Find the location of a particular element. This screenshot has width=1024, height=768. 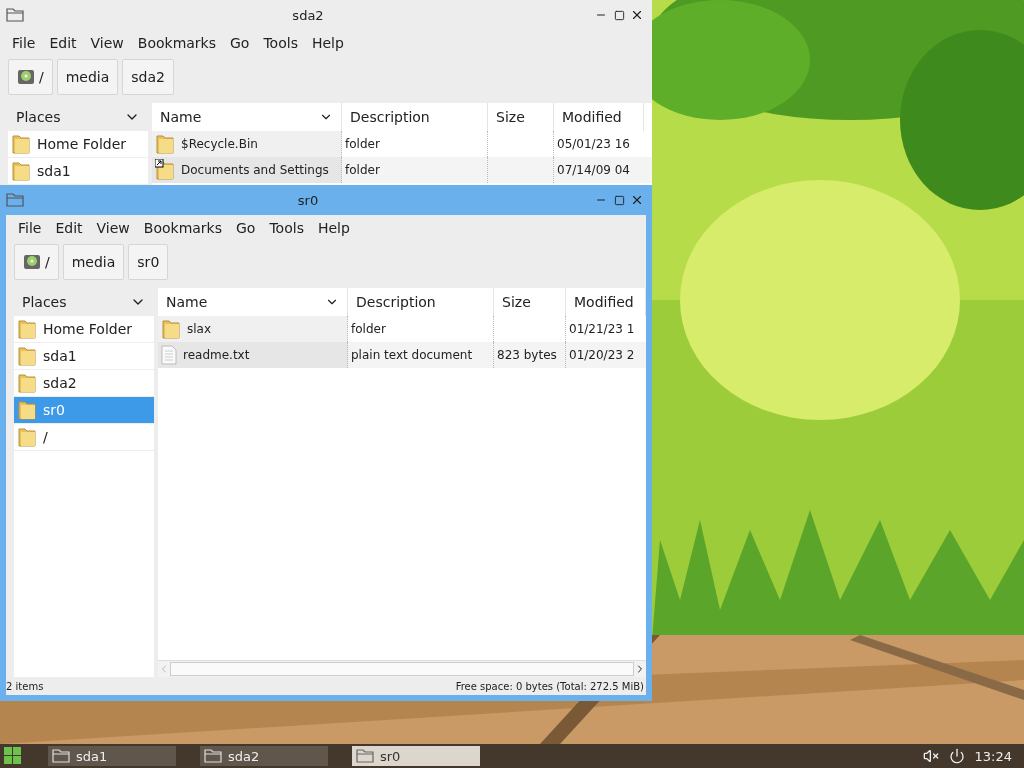

path-button: sda2 is located at coordinates (148, 77).